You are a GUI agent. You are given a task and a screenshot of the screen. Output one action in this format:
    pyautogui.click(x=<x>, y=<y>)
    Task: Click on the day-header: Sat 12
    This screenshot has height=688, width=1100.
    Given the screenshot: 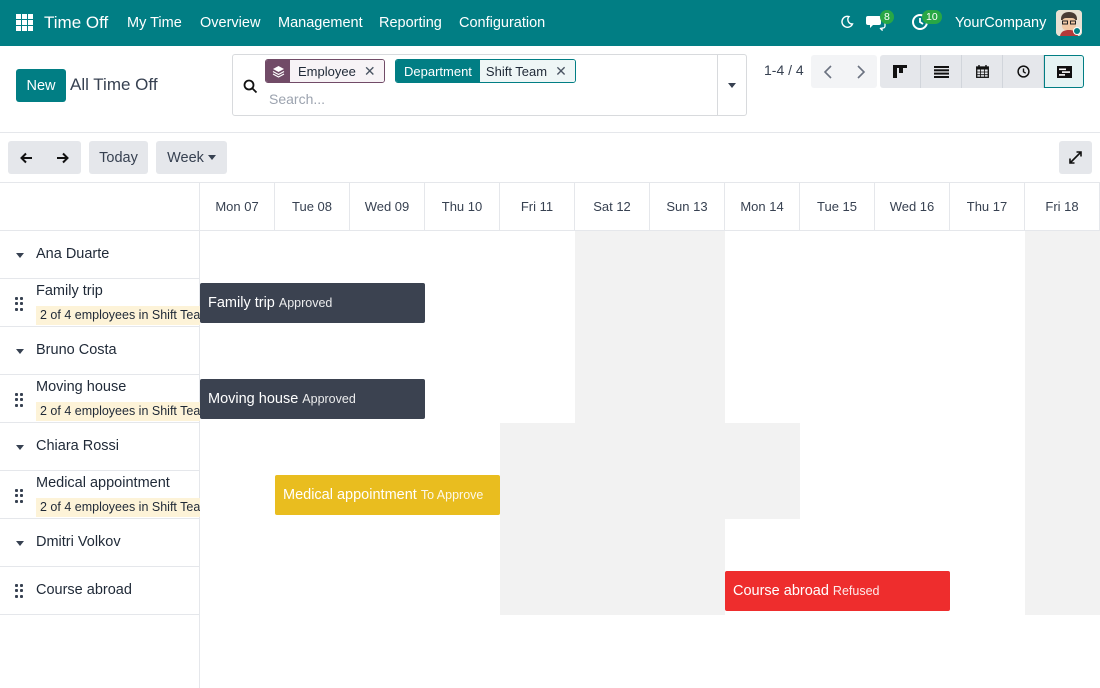 What is the action you would take?
    pyautogui.click(x=612, y=207)
    